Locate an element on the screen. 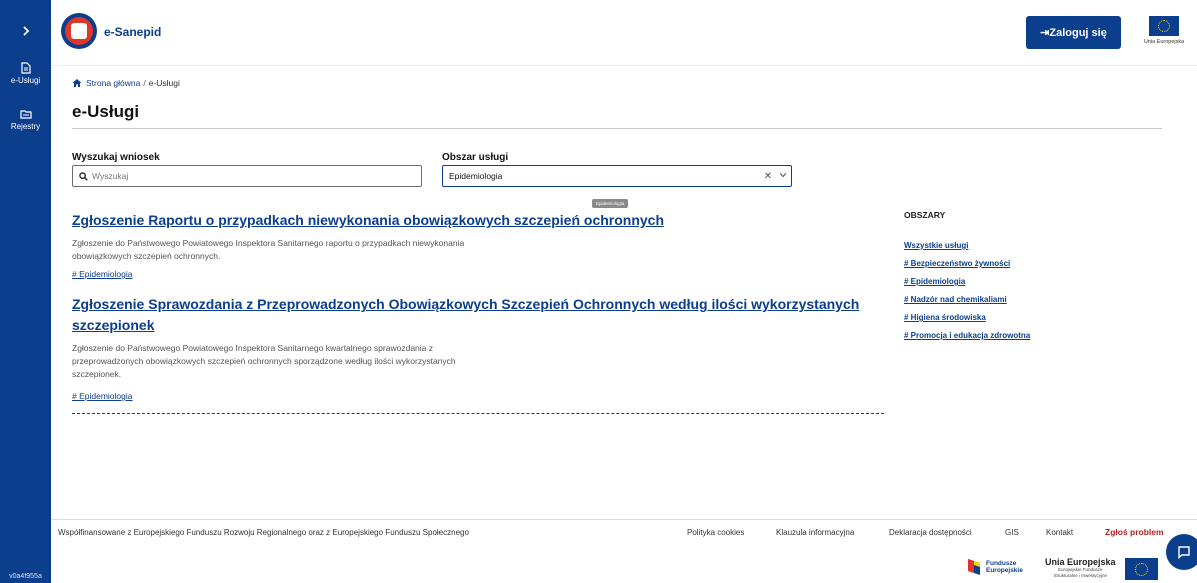 Image resolution: width=1197 pixels, height=583 pixels. area-select: Epidemiologia ✕ is located at coordinates (617, 176).